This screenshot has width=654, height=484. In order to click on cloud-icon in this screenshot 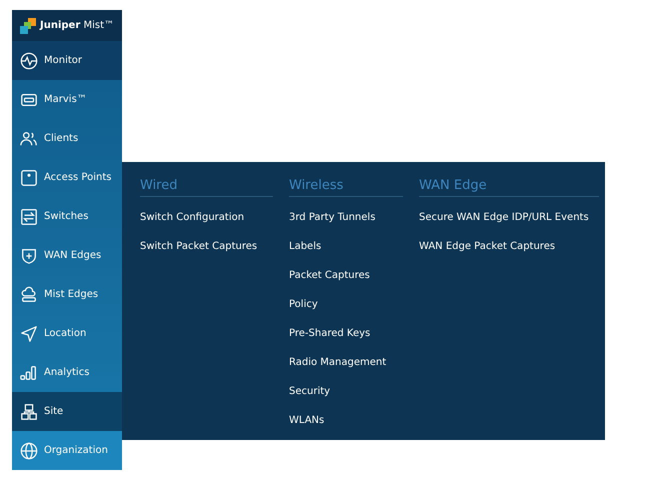, I will do `click(29, 295)`.